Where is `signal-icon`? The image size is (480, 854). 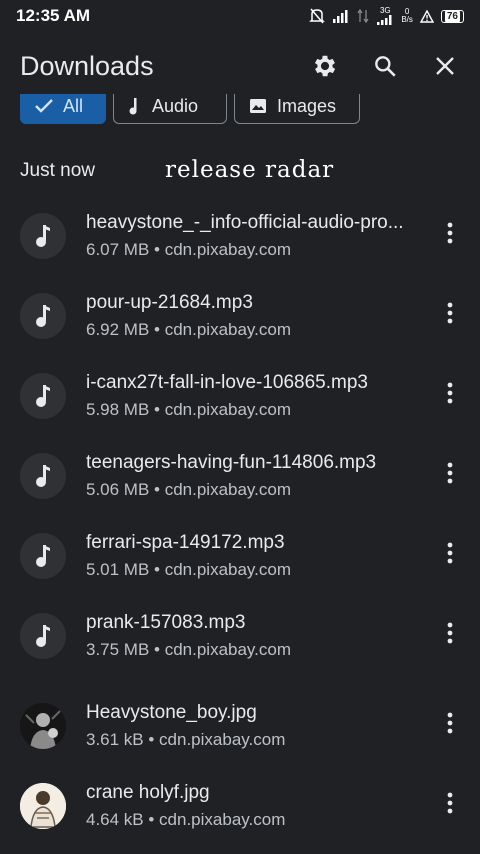 signal-icon is located at coordinates (341, 16).